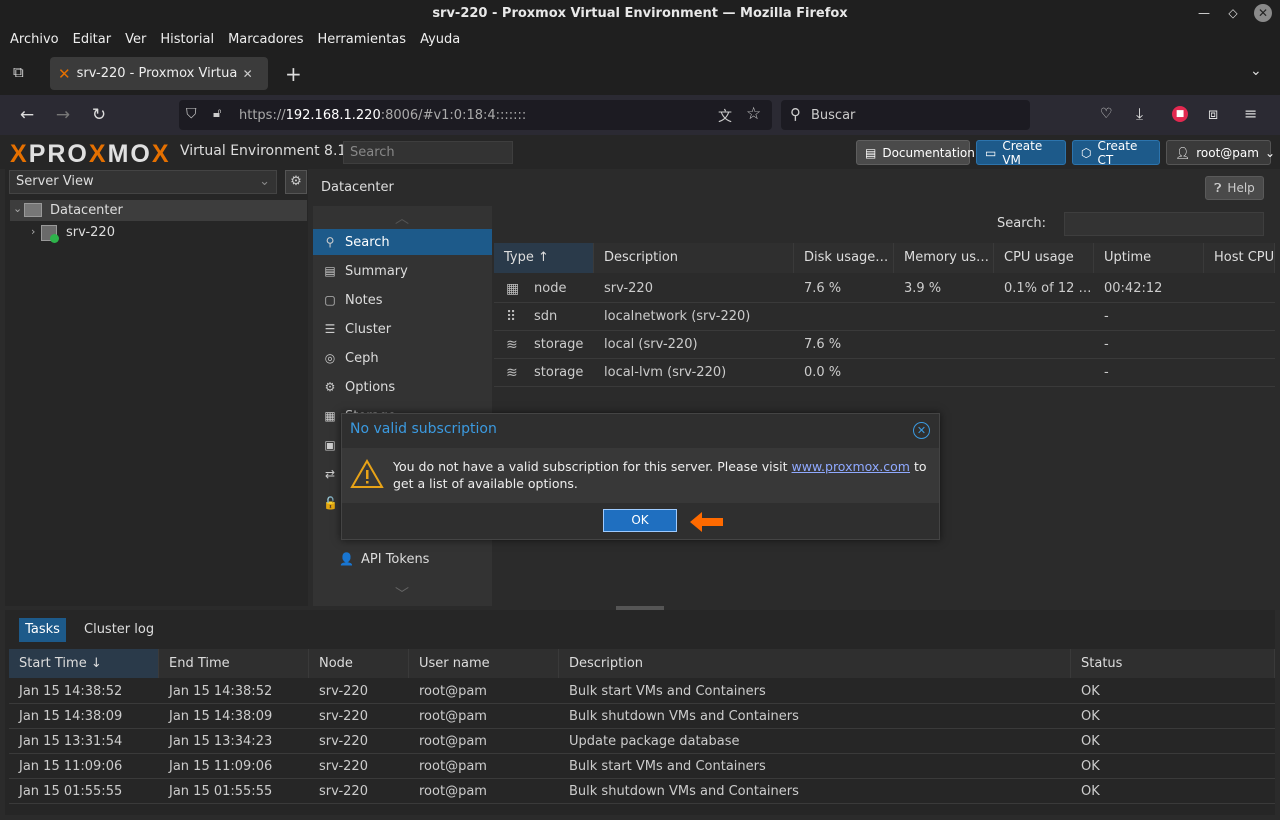 This screenshot has height=820, width=1280. I want to click on bookmark-star-icon: ☆, so click(753, 114).